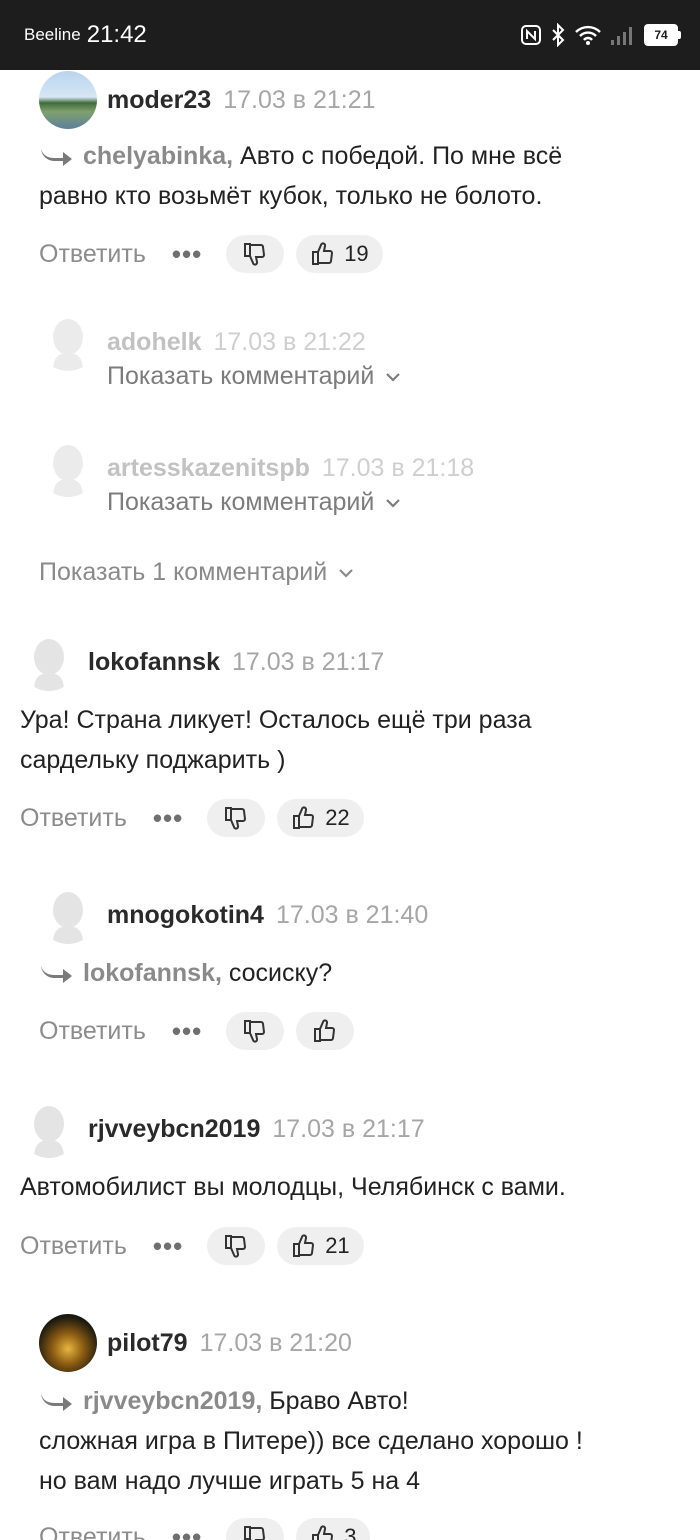 Image resolution: width=700 pixels, height=1540 pixels. I want to click on status-bar: Beeline 21:42 74, so click(350, 35).